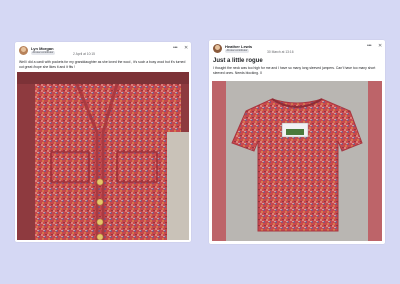 This screenshot has width=400, height=284. I want to click on post-title: Just a little rogue, so click(238, 61).